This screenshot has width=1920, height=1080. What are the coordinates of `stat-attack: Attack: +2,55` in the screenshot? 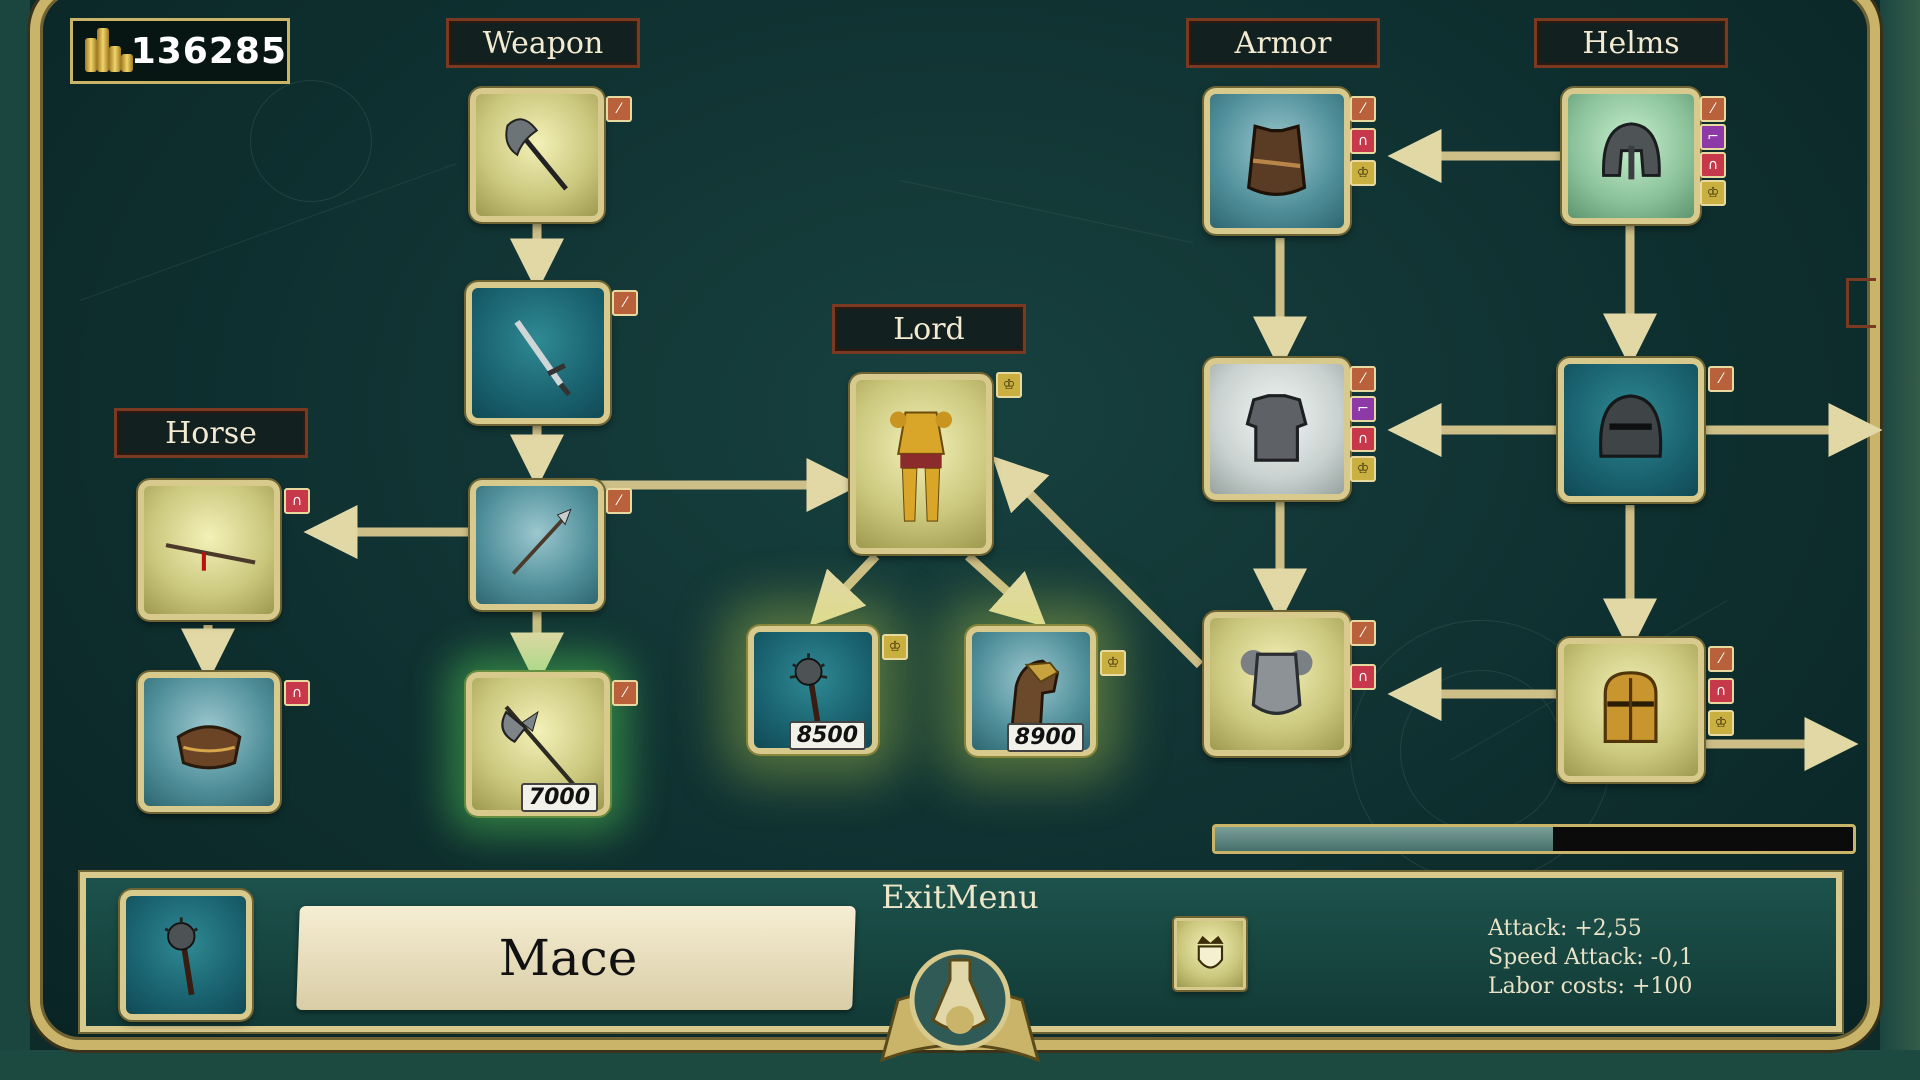 It's located at (1565, 928).